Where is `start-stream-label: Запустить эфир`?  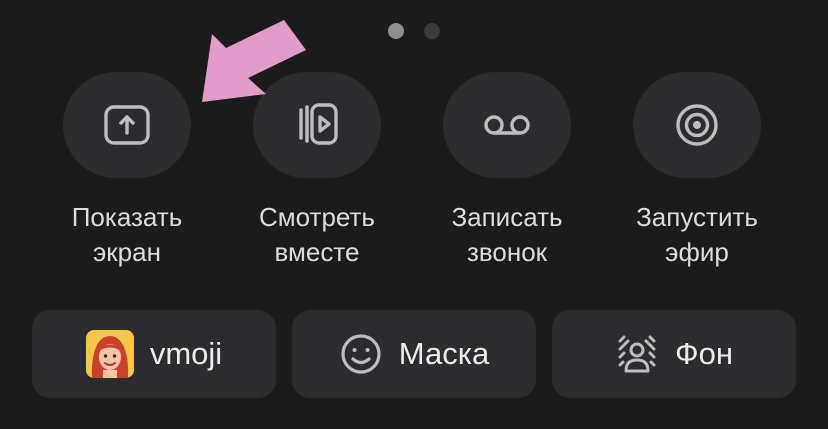
start-stream-label: Запустить эфир is located at coordinates (697, 234).